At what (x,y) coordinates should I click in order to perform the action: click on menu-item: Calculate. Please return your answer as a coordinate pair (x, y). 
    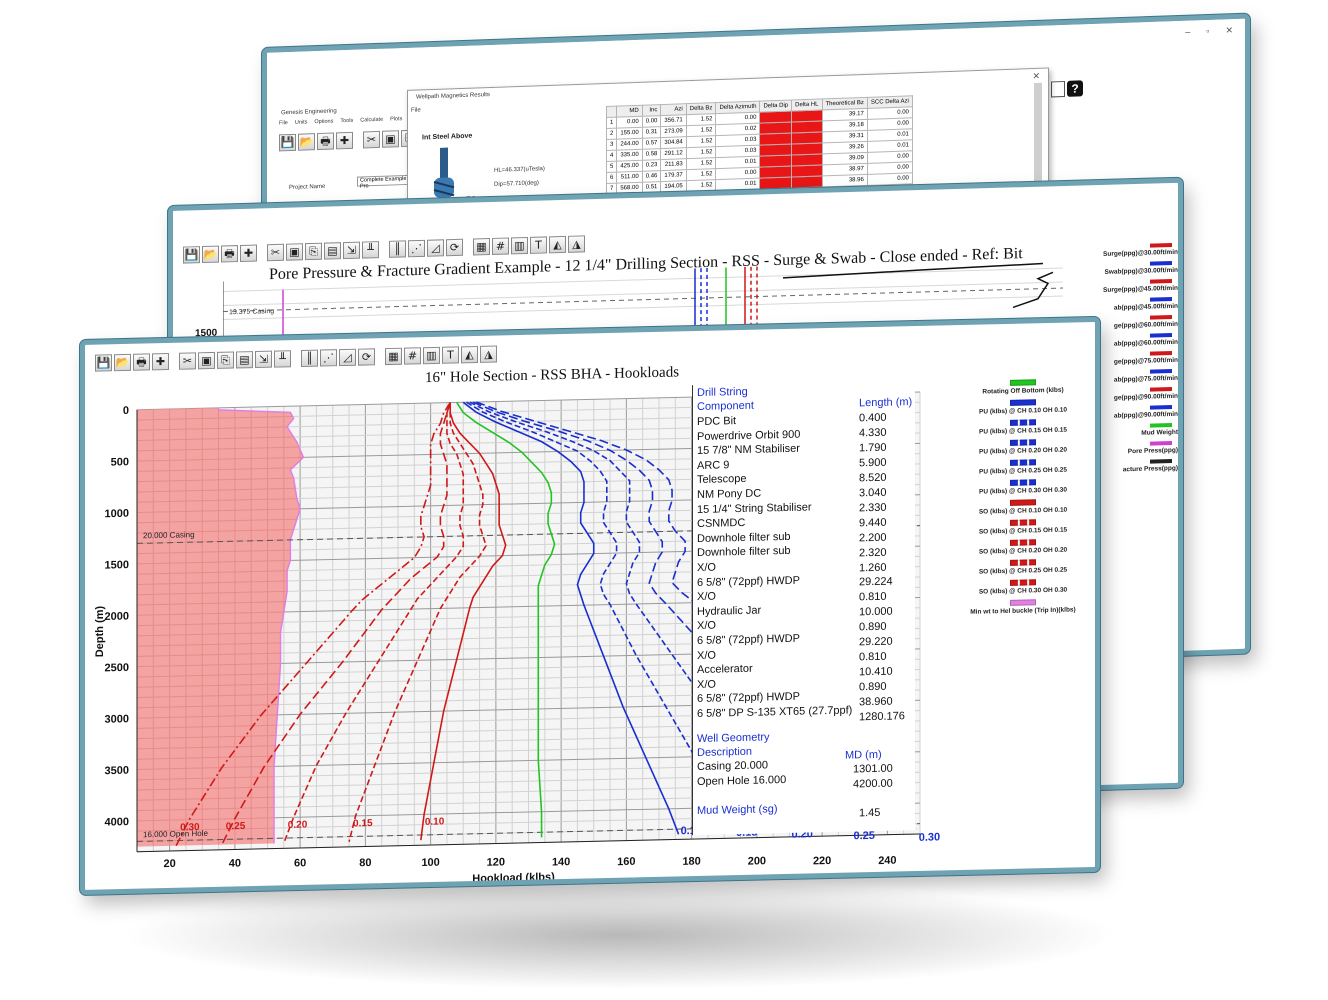
    Looking at the image, I should click on (371, 120).